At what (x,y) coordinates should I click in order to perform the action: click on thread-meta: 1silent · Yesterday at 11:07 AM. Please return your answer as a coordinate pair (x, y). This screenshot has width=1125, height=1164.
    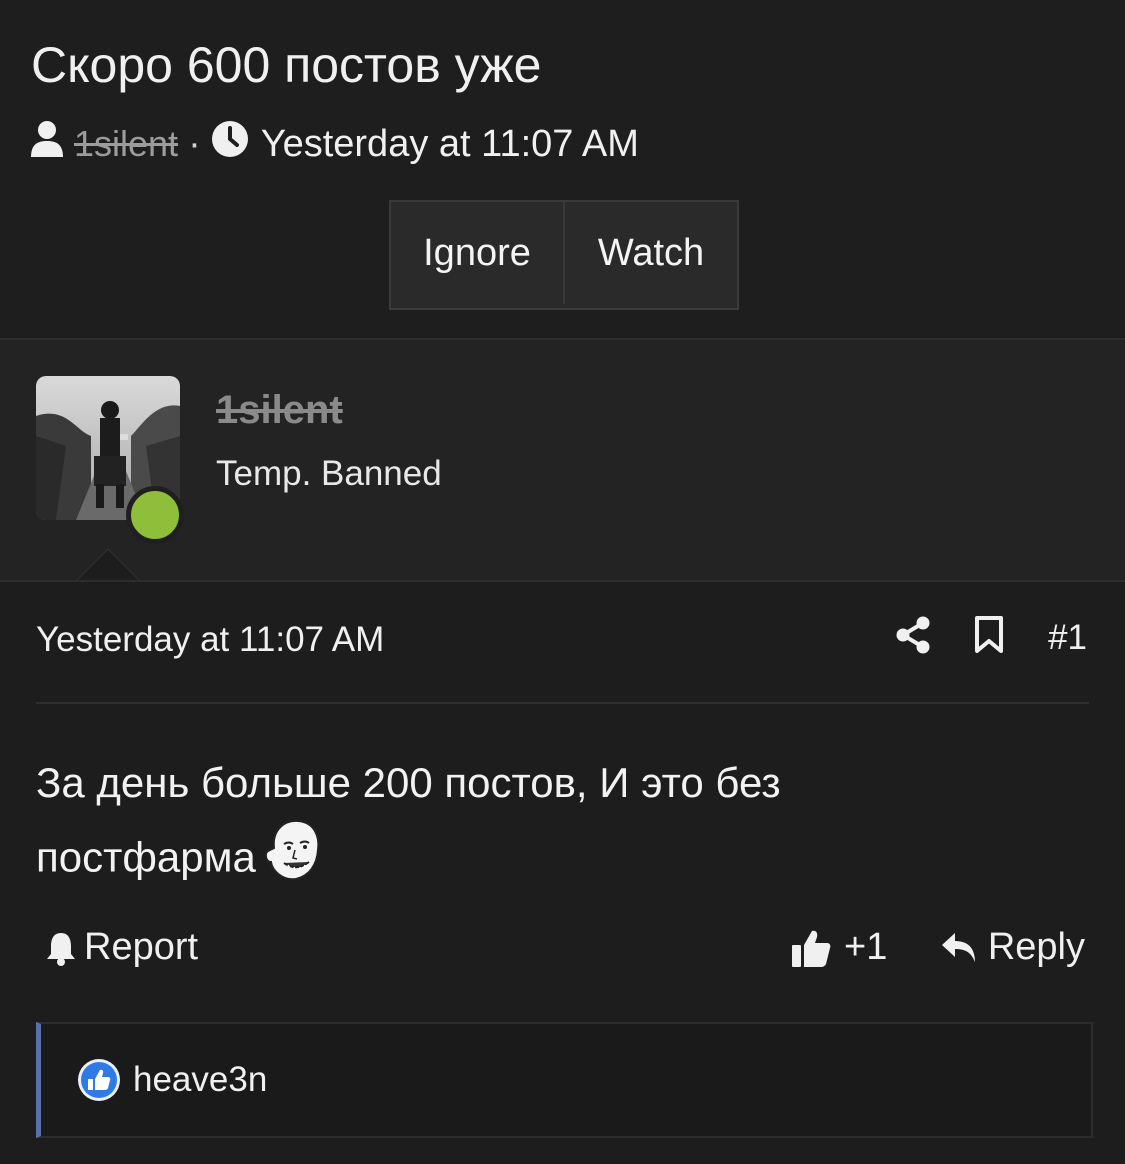
    Looking at the image, I should click on (334, 144).